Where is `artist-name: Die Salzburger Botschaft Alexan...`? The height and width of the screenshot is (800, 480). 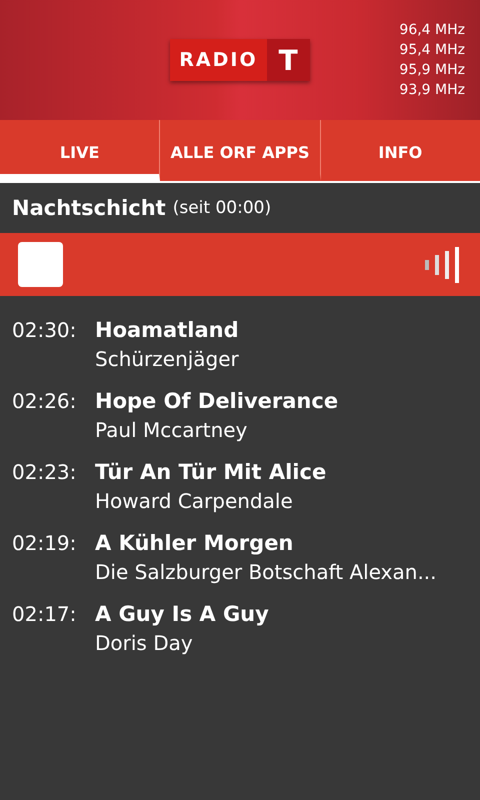 artist-name: Die Salzburger Botschaft Alexan... is located at coordinates (266, 572).